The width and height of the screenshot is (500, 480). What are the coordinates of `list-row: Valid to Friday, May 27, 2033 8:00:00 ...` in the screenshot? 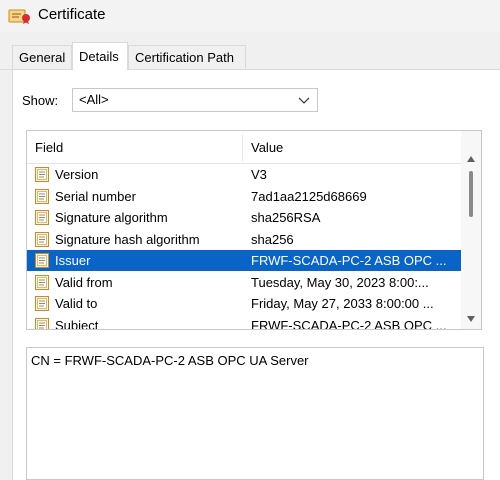 It's located at (244, 303).